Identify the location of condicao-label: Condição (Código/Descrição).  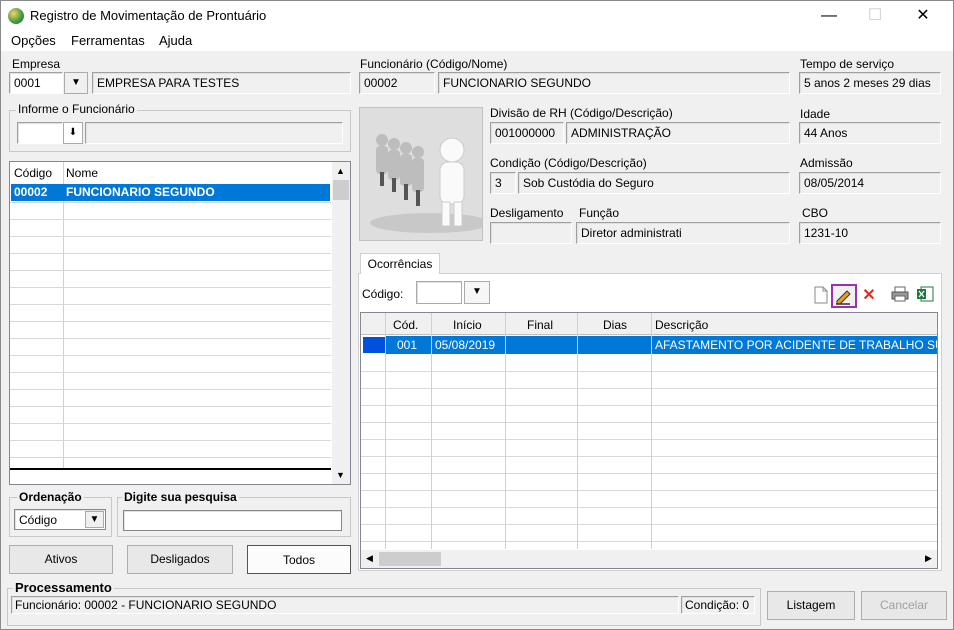
(568, 163).